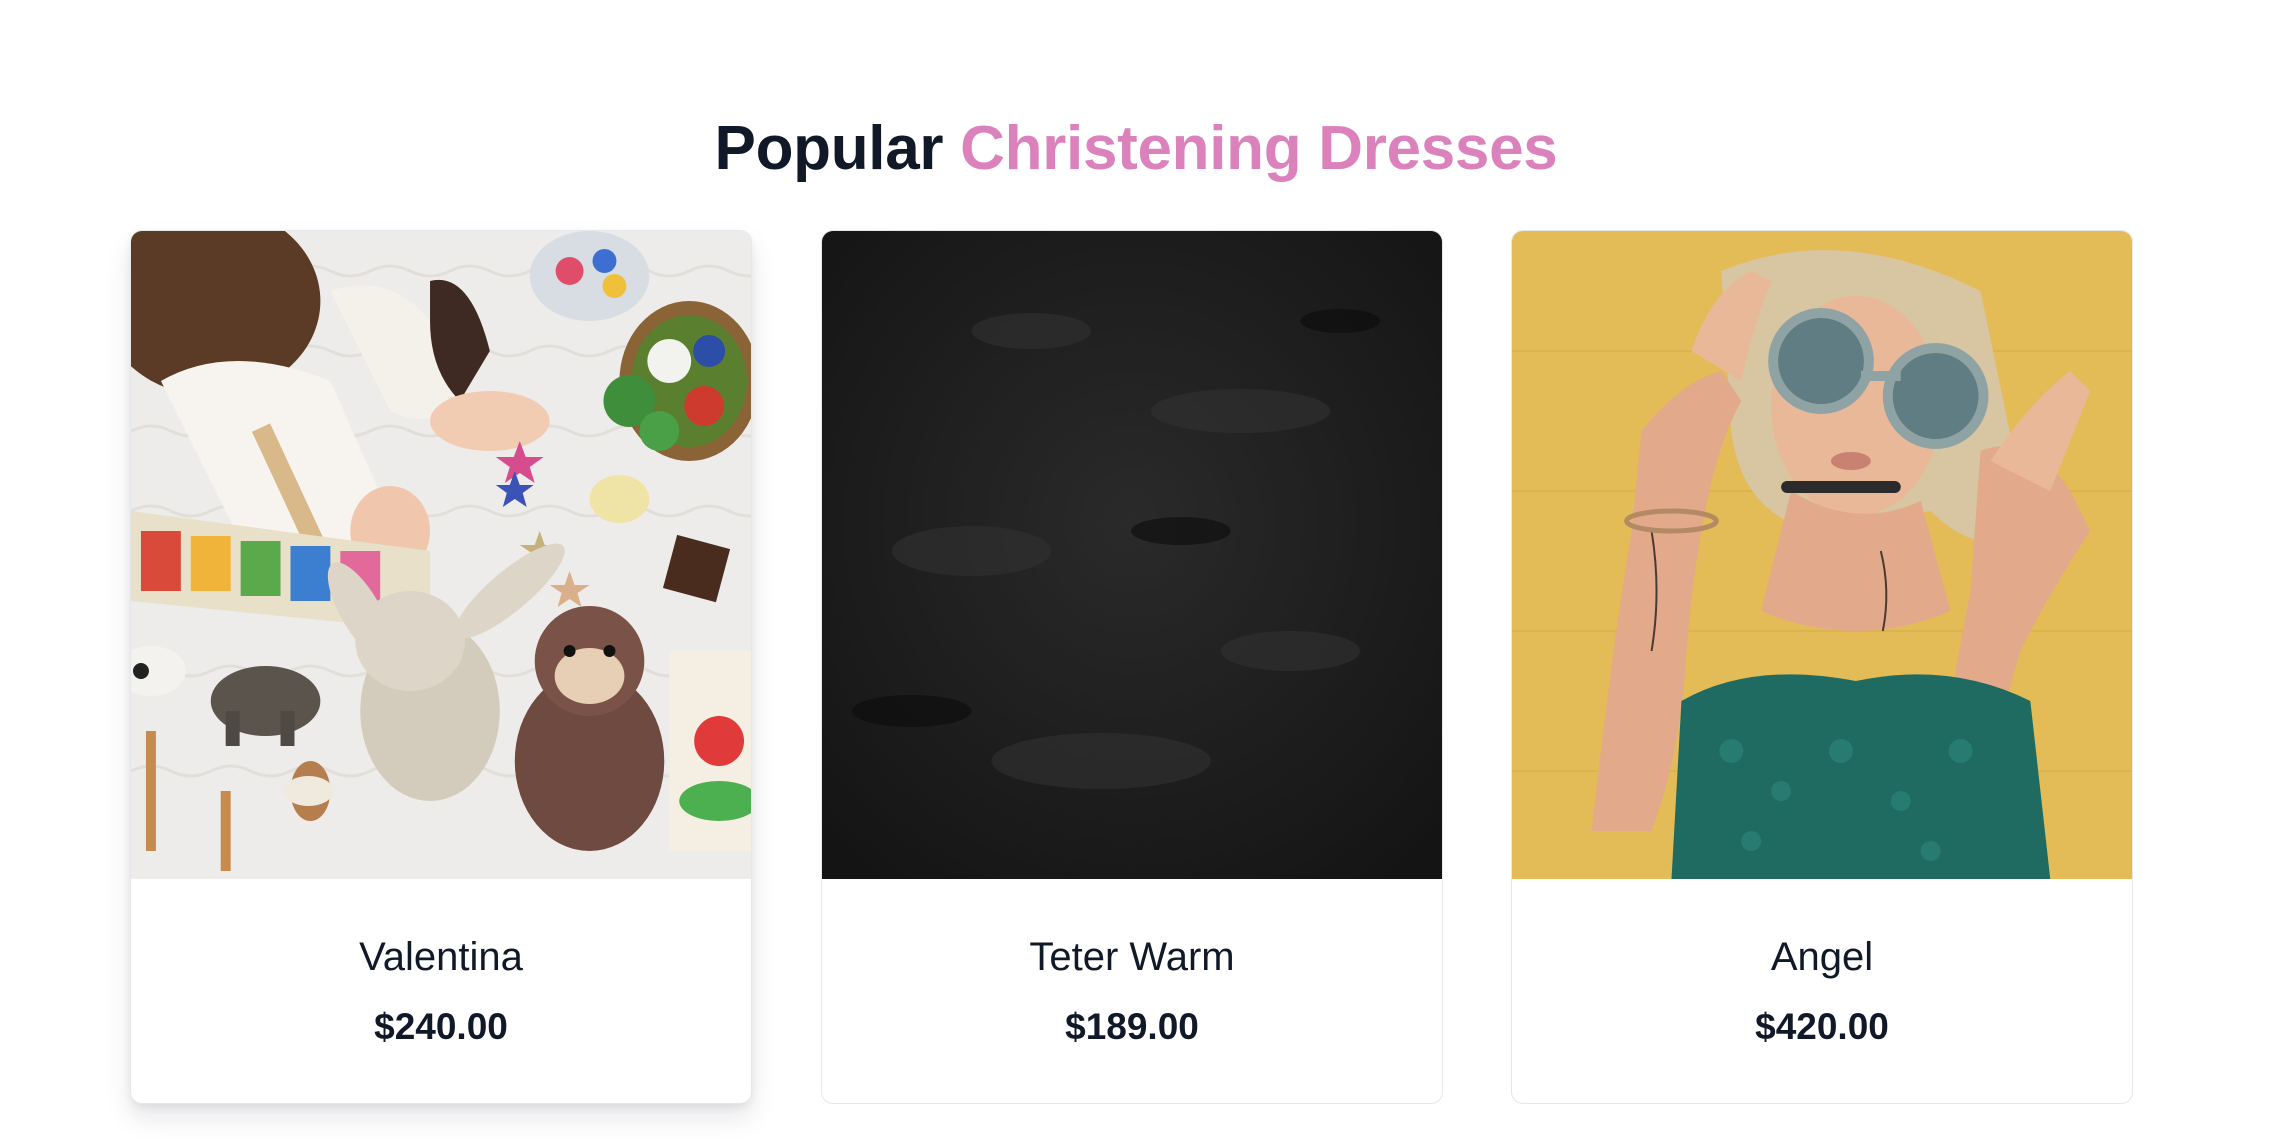 This screenshot has width=2272, height=1138. Describe the element at coordinates (1822, 957) in the screenshot. I see `product-name: Angel` at that location.